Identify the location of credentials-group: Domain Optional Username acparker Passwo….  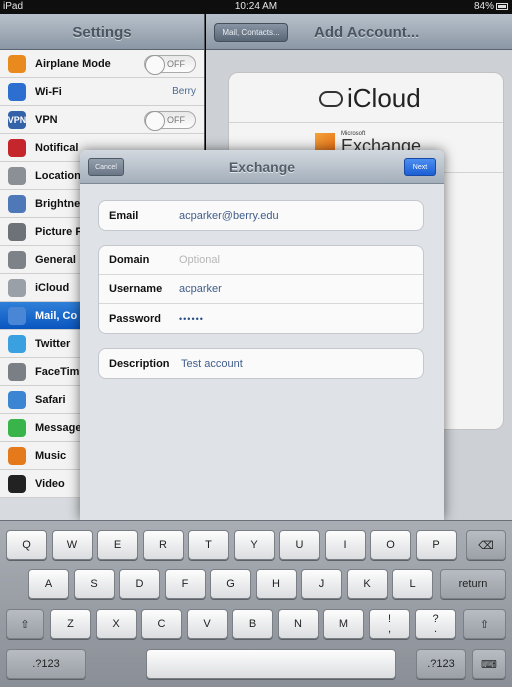
(261, 289).